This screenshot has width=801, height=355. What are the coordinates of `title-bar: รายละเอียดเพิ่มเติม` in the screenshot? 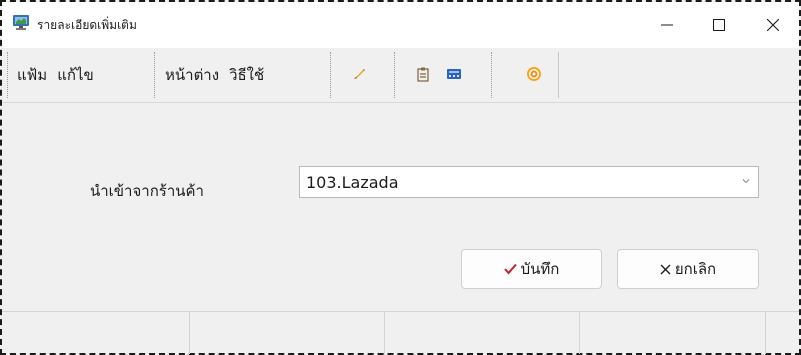 It's located at (400, 25).